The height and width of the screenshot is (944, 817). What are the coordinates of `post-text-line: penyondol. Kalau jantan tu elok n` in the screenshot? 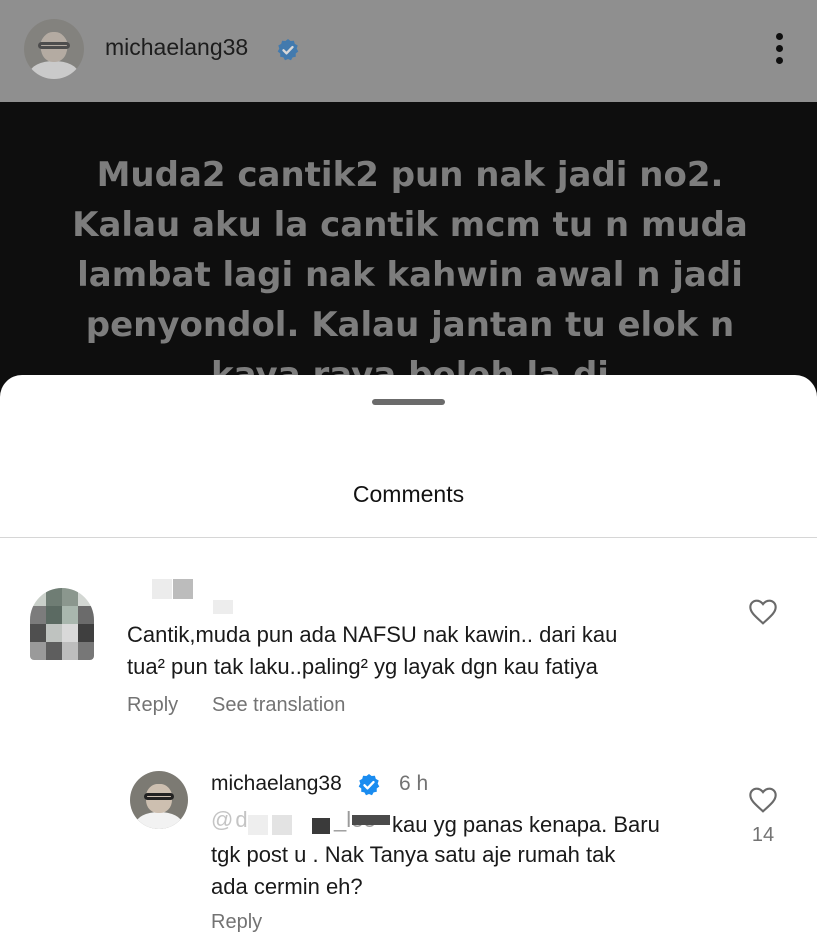 It's located at (410, 325).